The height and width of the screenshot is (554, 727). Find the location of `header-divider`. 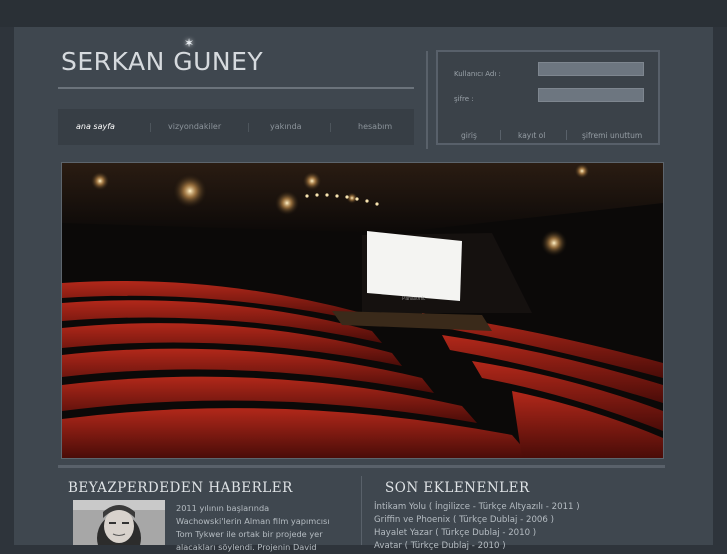

header-divider is located at coordinates (427, 100).